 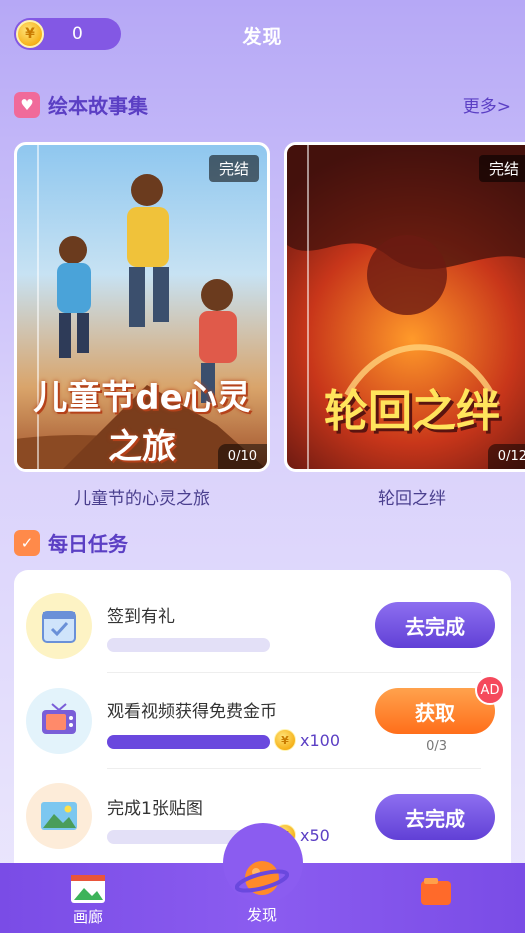 I want to click on book-title: 轮回之绊, so click(x=404, y=496).